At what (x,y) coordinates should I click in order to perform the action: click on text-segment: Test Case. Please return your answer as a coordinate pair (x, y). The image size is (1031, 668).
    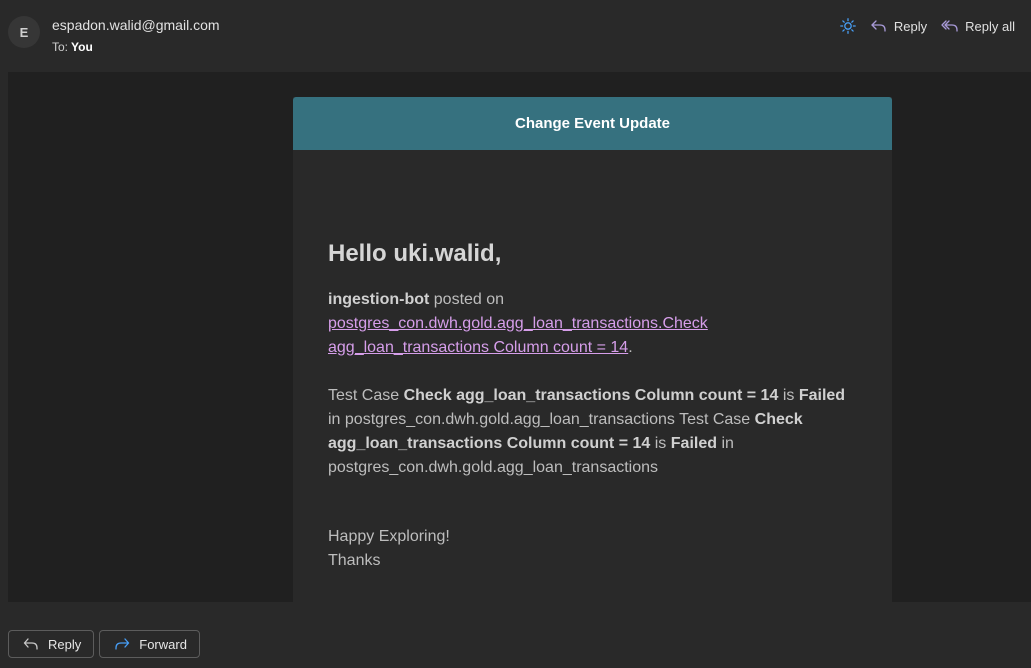
    Looking at the image, I should click on (364, 395).